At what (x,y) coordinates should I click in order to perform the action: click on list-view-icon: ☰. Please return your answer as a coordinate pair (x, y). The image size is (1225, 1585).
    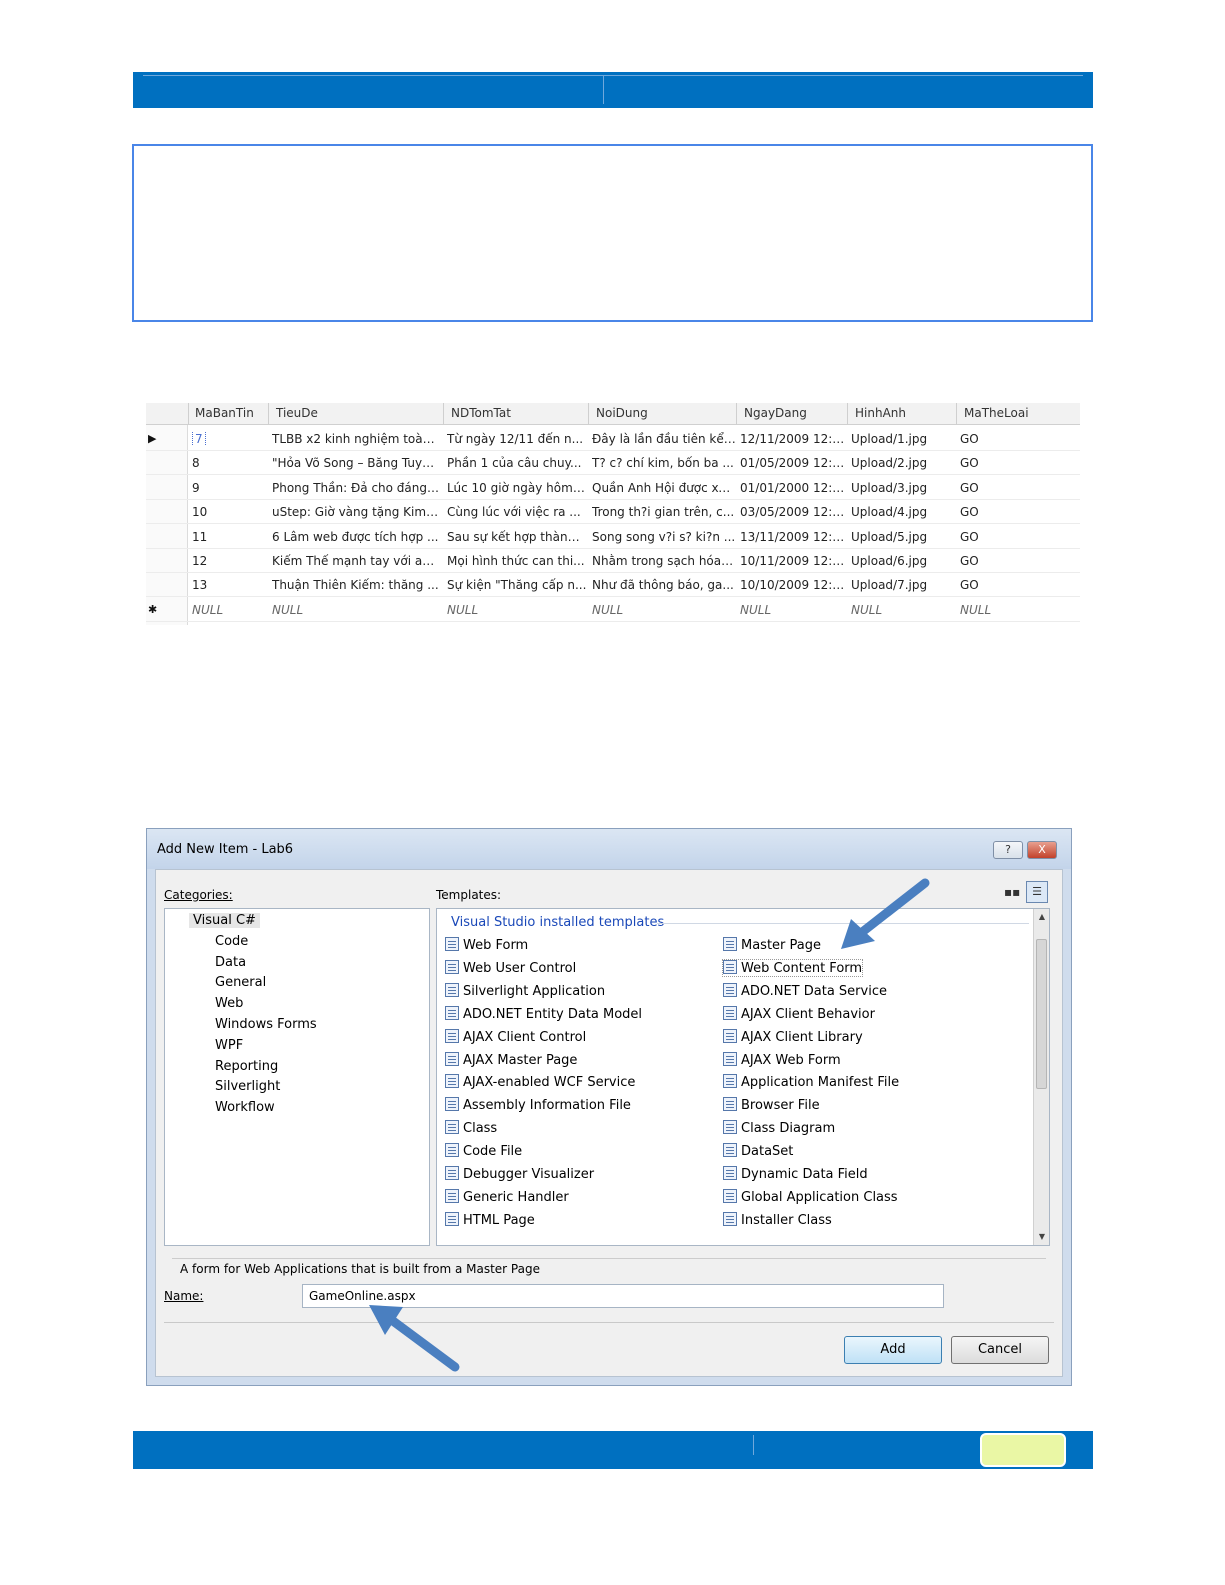
    Looking at the image, I should click on (1037, 892).